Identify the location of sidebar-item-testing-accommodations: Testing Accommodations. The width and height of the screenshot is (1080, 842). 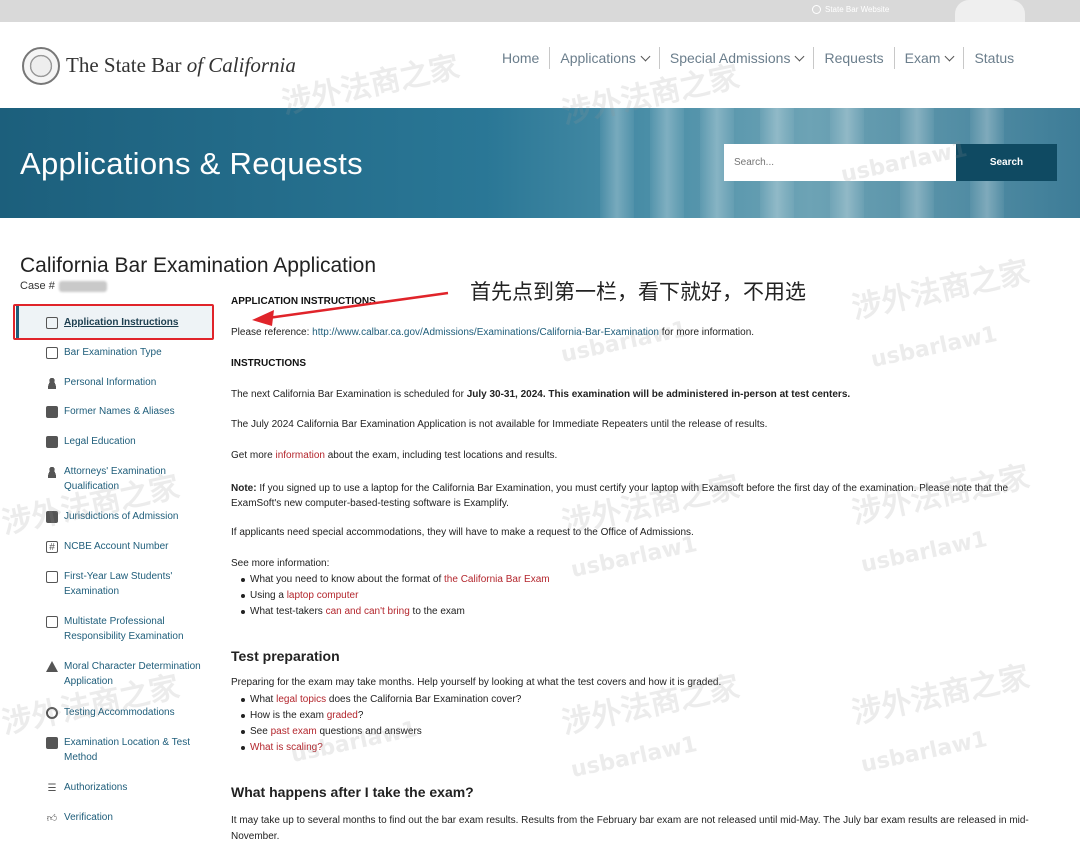
(126, 712).